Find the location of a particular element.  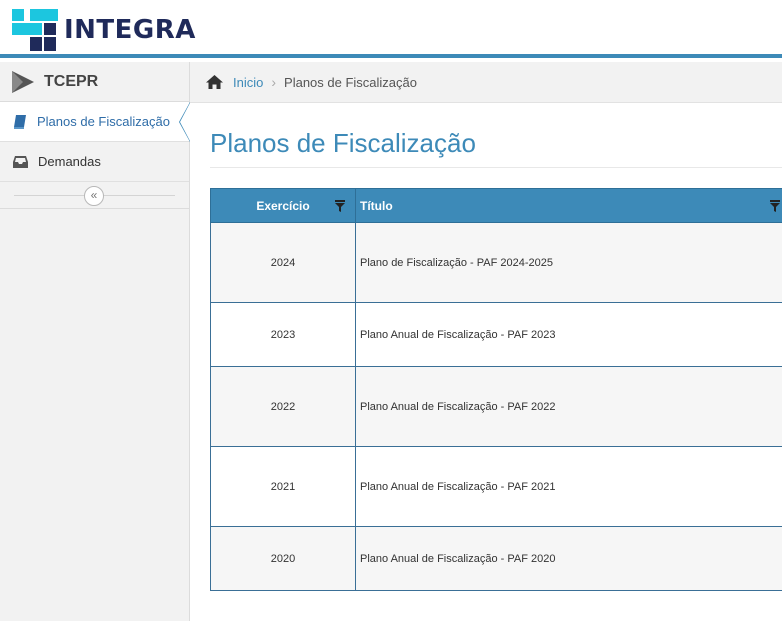

column-header-label: Título is located at coordinates (376, 205).